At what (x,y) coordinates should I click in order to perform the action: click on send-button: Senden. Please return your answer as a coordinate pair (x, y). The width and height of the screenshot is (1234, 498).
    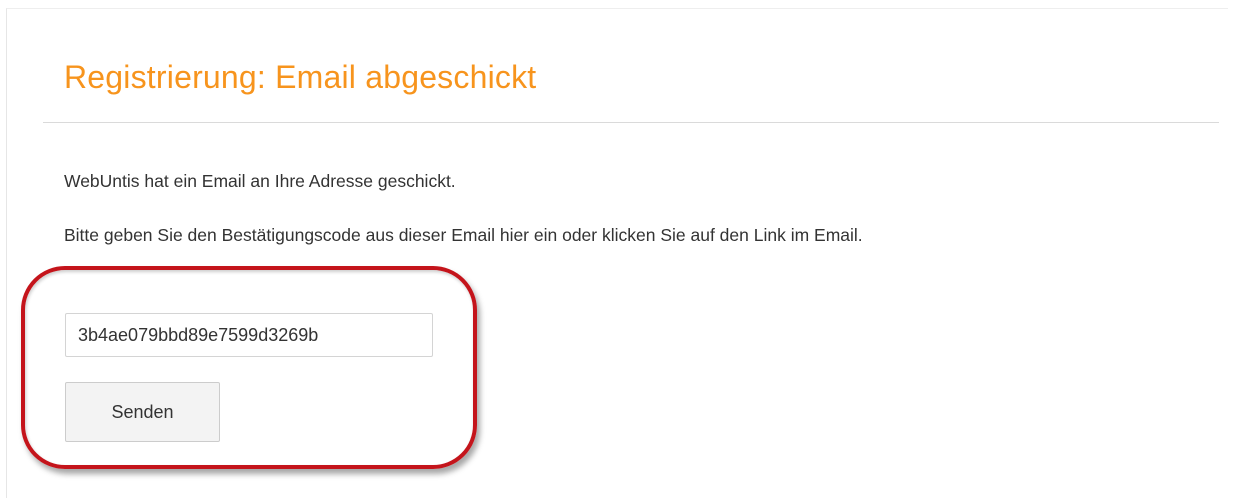
    Looking at the image, I should click on (142, 412).